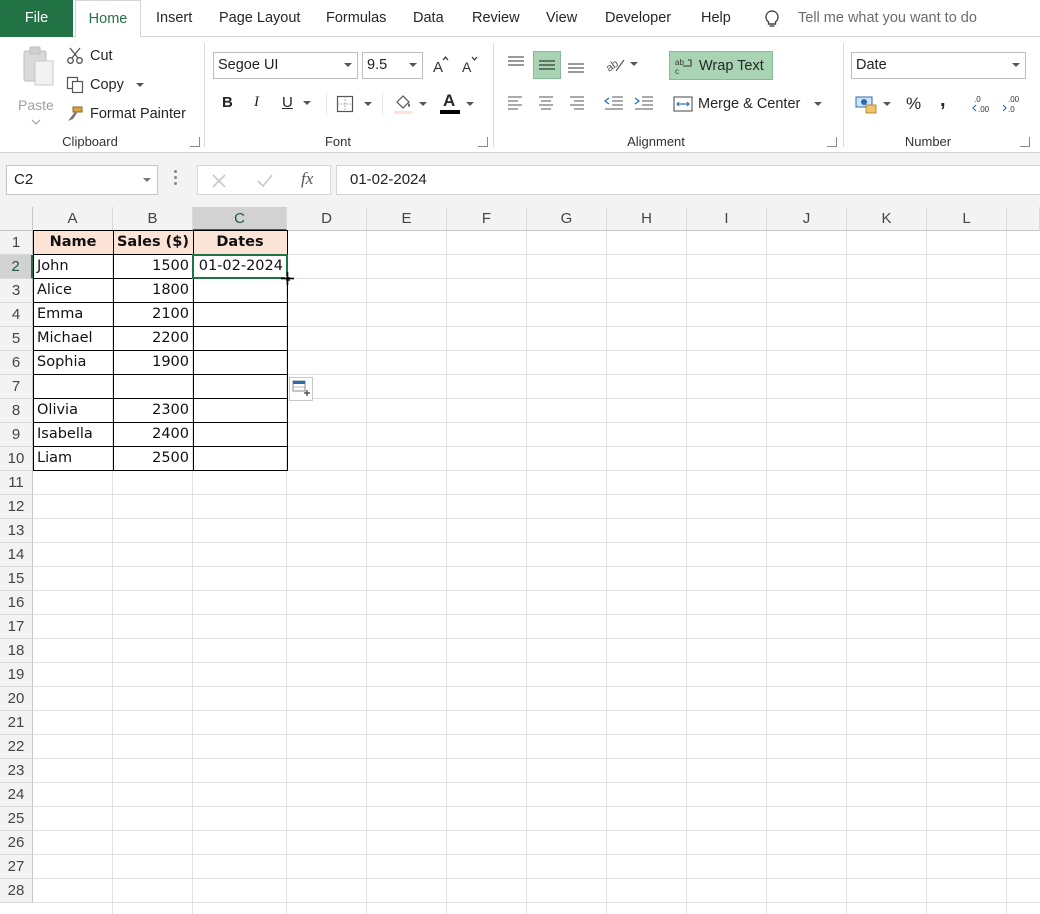  I want to click on name-cell: Sophia, so click(73, 363).